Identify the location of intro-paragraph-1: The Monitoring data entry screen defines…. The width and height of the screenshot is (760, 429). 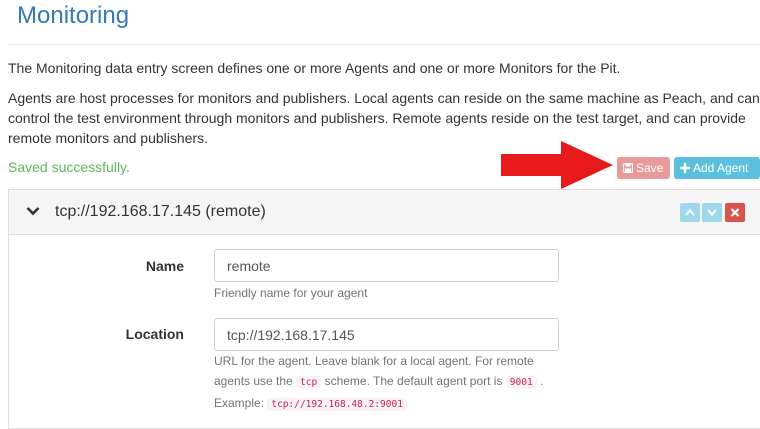
(314, 68).